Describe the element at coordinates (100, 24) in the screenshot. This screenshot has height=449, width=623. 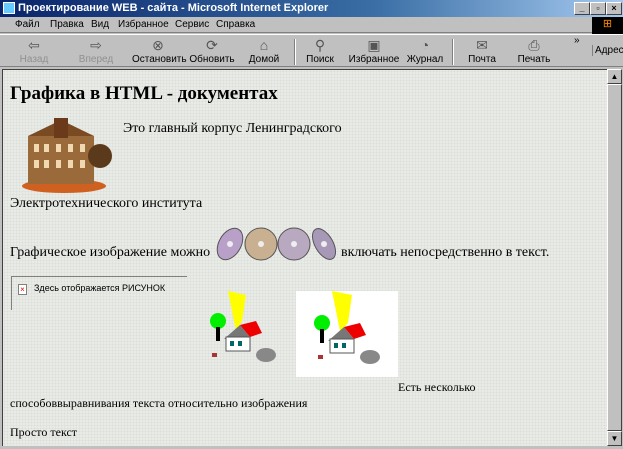
I see `menu-view: Вид` at that location.